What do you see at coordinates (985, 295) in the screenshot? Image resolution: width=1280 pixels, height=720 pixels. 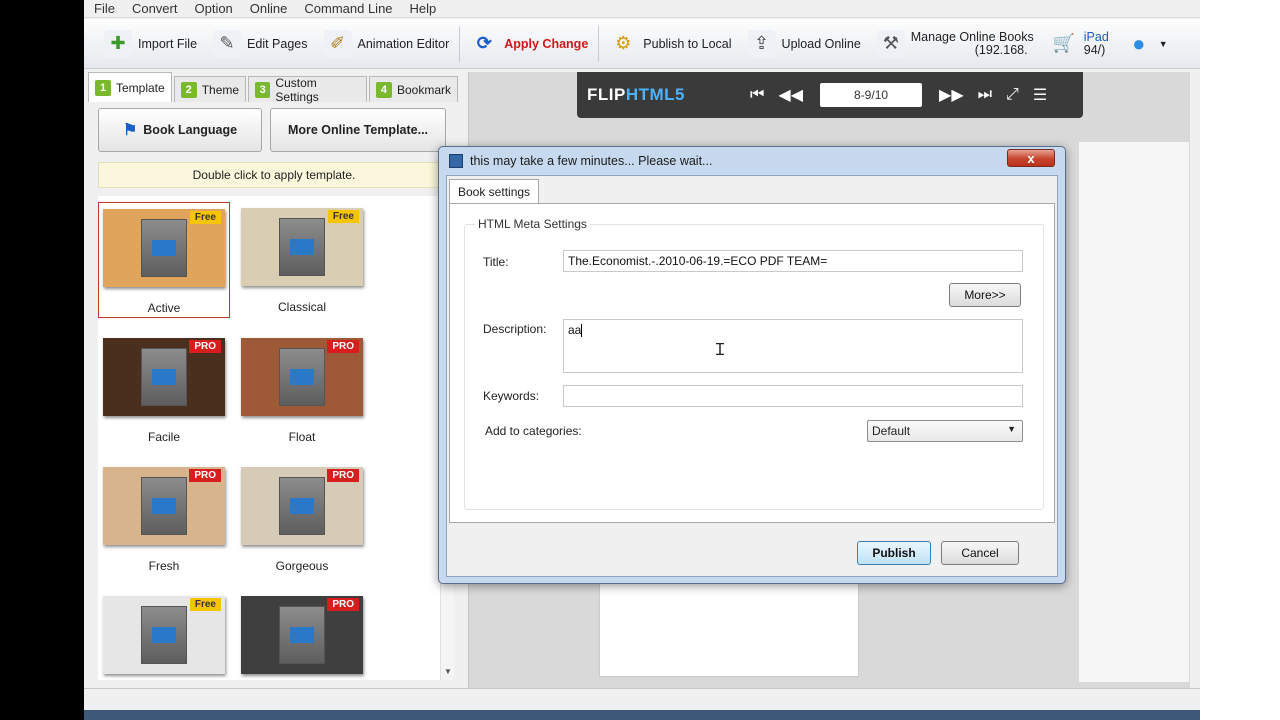 I see `more-button: More>>` at bounding box center [985, 295].